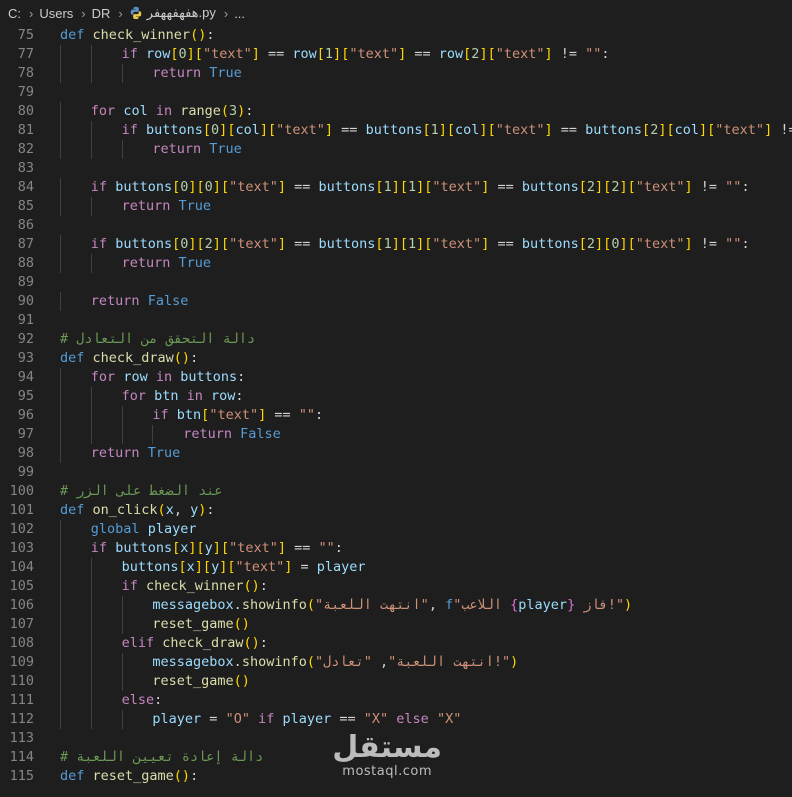  What do you see at coordinates (225, 73) in the screenshot?
I see `code-token: True` at bounding box center [225, 73].